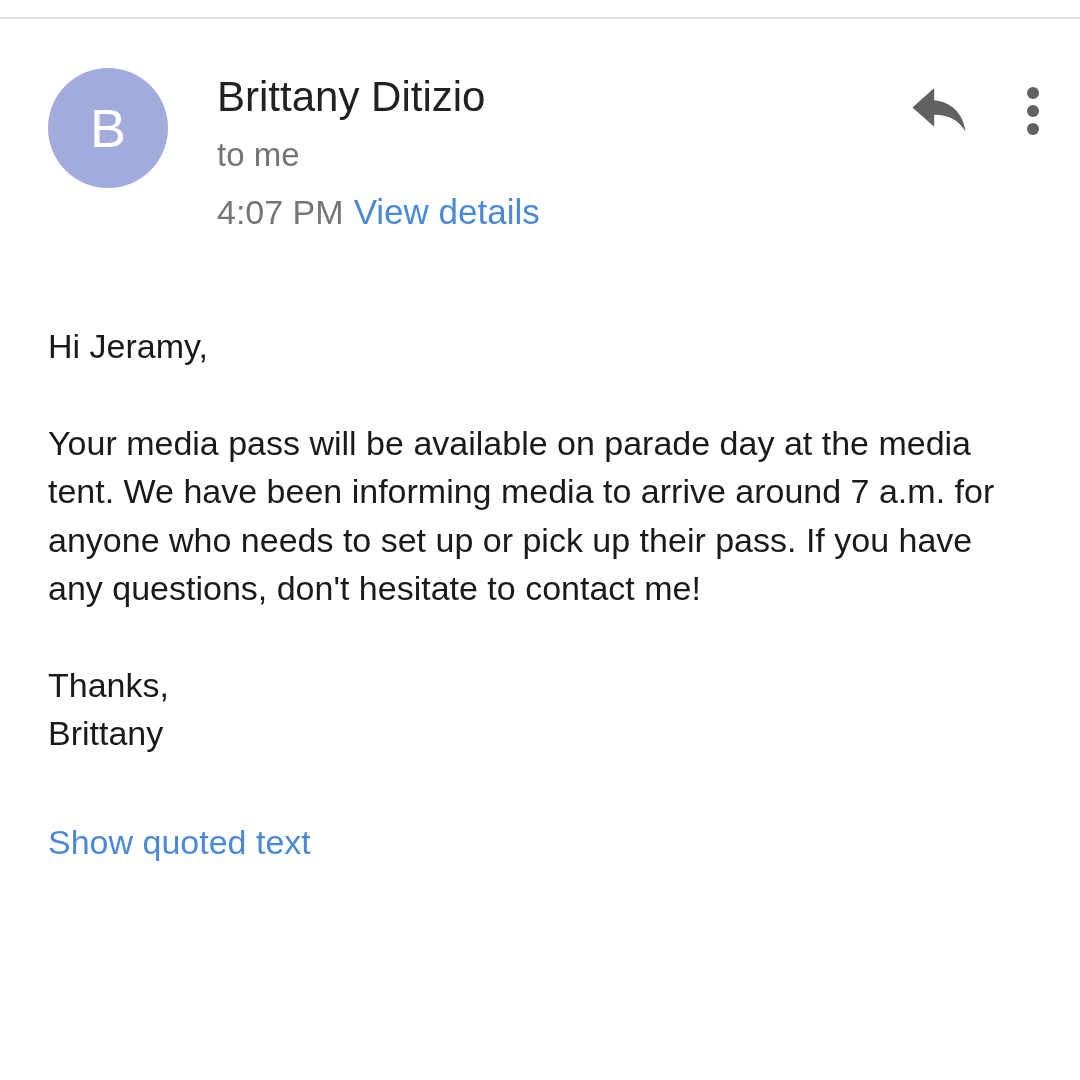 The image size is (1080, 1080). What do you see at coordinates (352, 97) in the screenshot?
I see `sender-name: Brittany Ditizio` at bounding box center [352, 97].